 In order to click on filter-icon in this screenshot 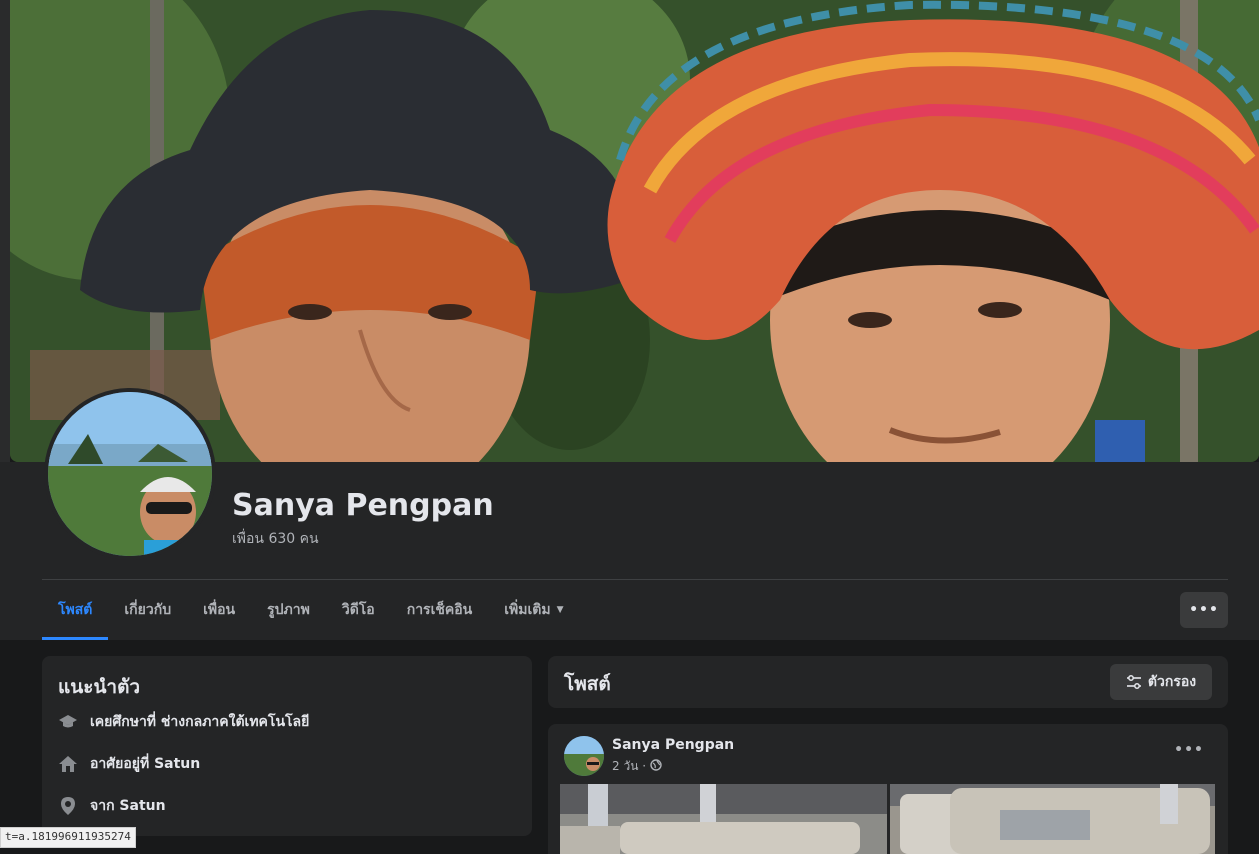, I will do `click(1133, 682)`.